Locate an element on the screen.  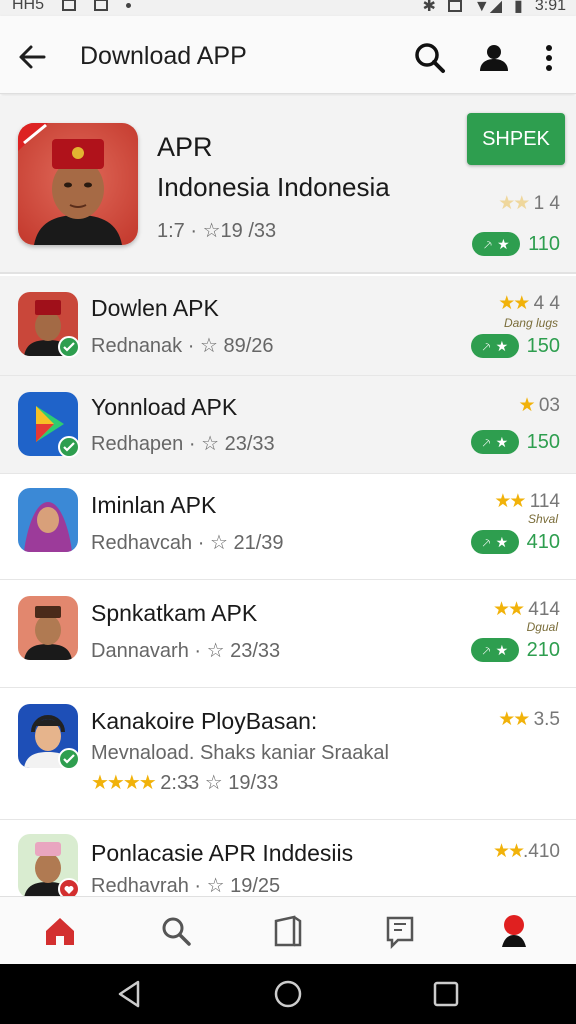
clipboard-icon is located at coordinates (101, 5).